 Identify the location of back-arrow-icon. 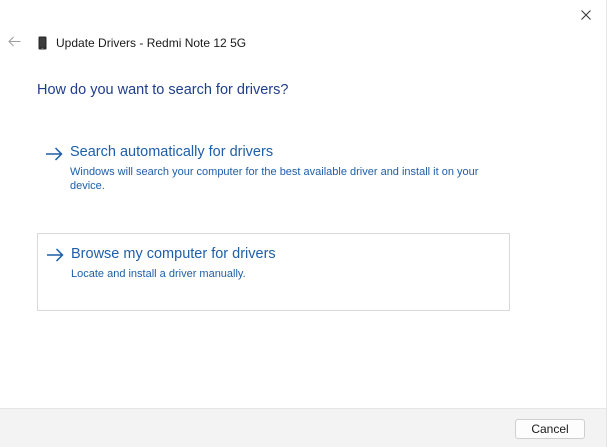
(13, 41).